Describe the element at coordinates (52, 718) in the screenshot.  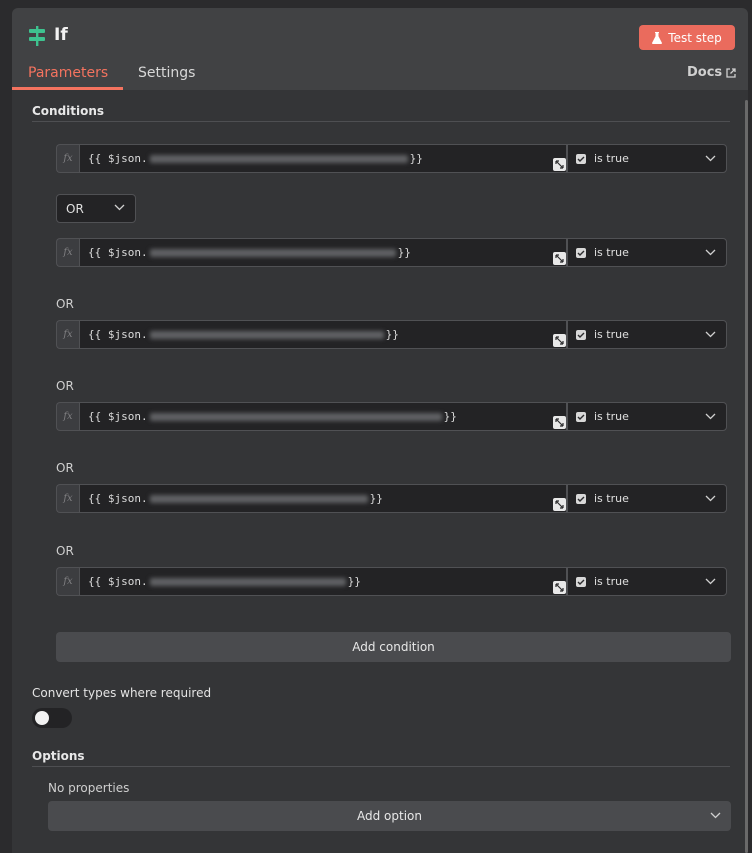
I see `convert-types-toggle` at that location.